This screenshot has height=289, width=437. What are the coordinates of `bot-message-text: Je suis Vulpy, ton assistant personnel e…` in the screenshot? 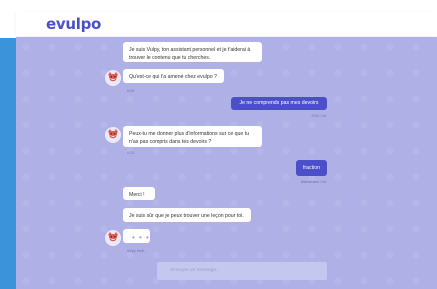 It's located at (190, 54).